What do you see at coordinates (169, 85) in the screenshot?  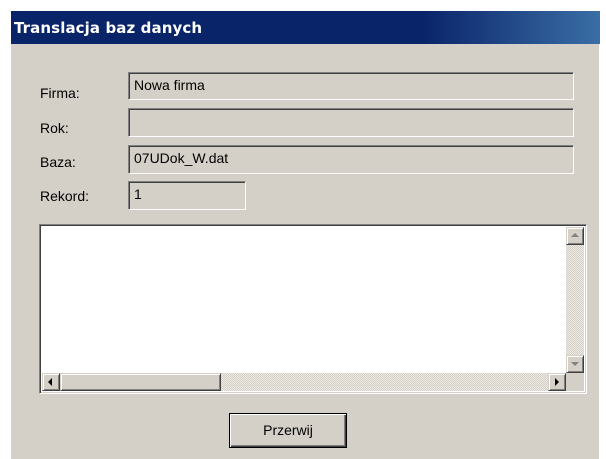 I see `firma-value: Nowa firma` at bounding box center [169, 85].